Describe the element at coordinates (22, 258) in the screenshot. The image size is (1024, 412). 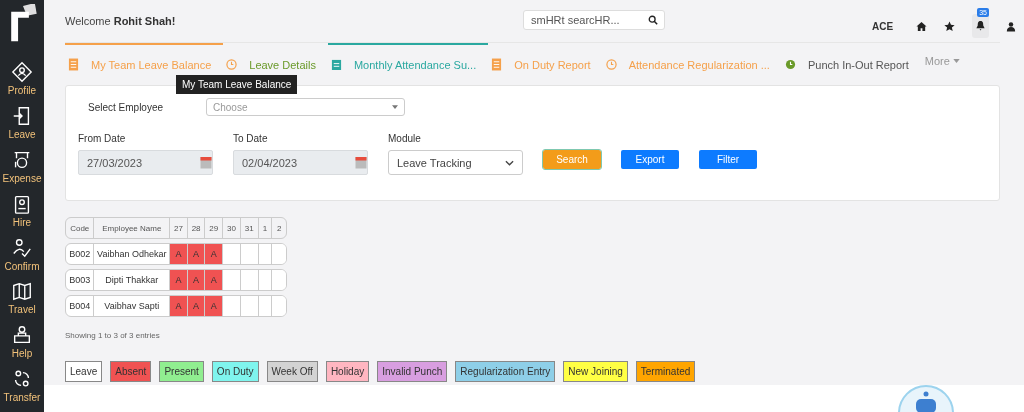
I see `sidebar-item: Confirm` at that location.